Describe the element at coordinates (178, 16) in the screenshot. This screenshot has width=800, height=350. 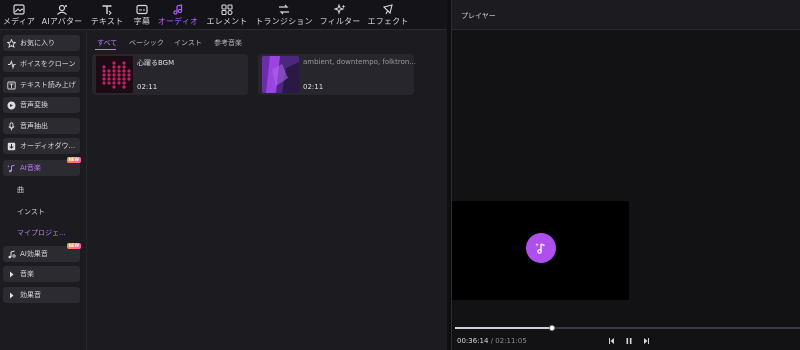
I see `tool-audio: オーディオ` at that location.